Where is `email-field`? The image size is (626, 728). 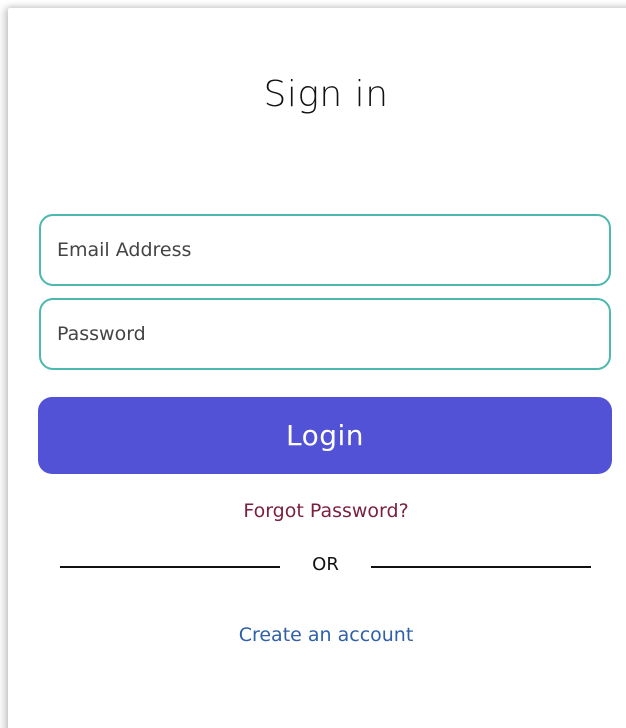 email-field is located at coordinates (325, 250).